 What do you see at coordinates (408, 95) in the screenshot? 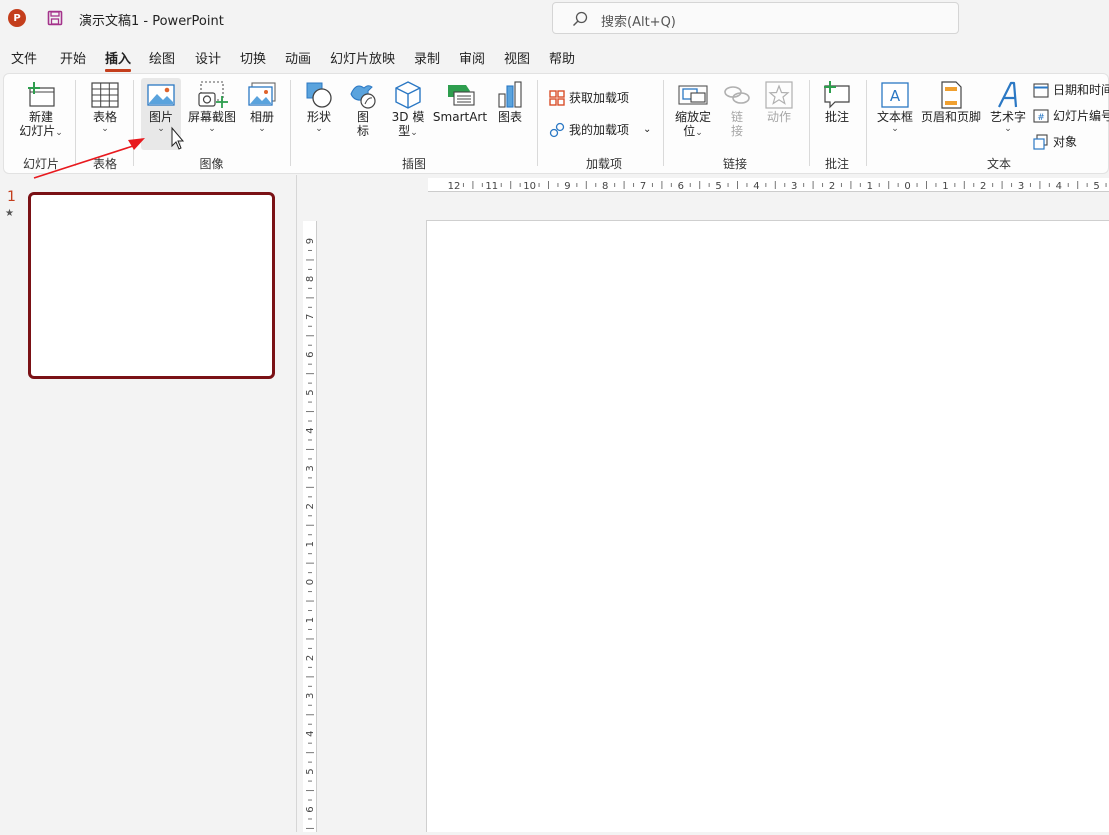
I see `3d-cube-icon` at bounding box center [408, 95].